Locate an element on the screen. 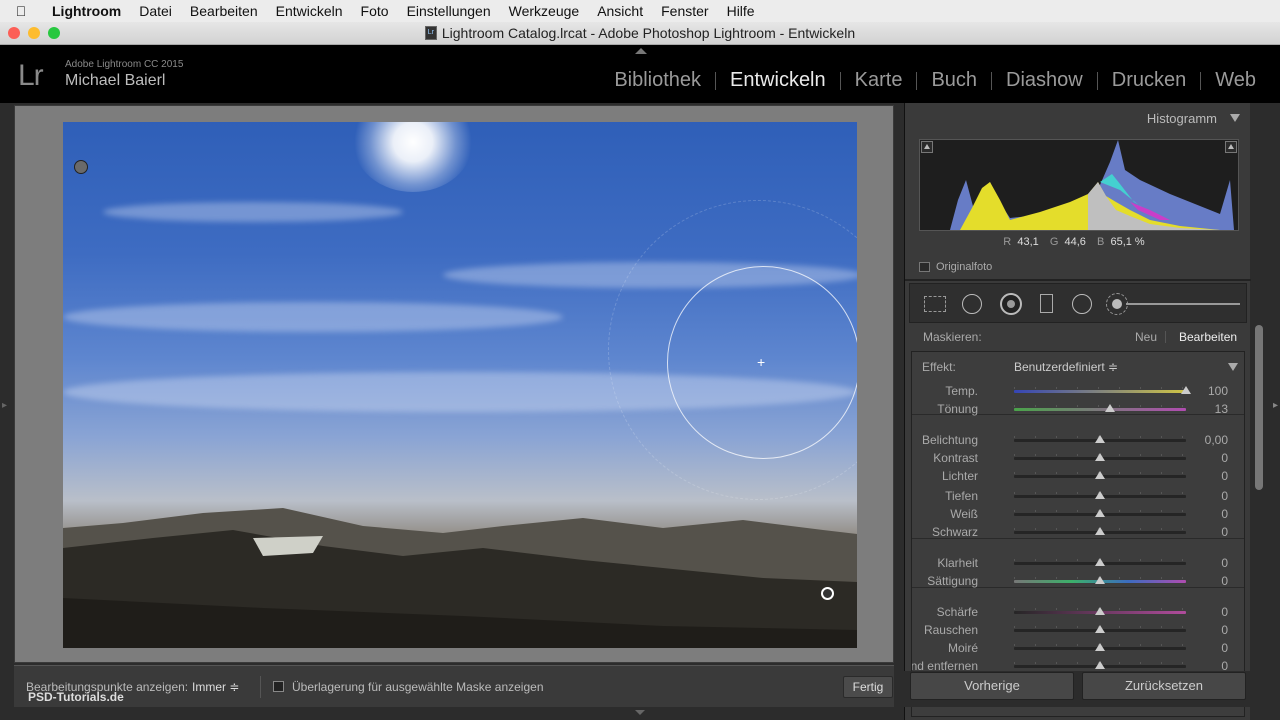 This screenshot has height=720, width=1280. graduated-filter-icon is located at coordinates (1046, 303).